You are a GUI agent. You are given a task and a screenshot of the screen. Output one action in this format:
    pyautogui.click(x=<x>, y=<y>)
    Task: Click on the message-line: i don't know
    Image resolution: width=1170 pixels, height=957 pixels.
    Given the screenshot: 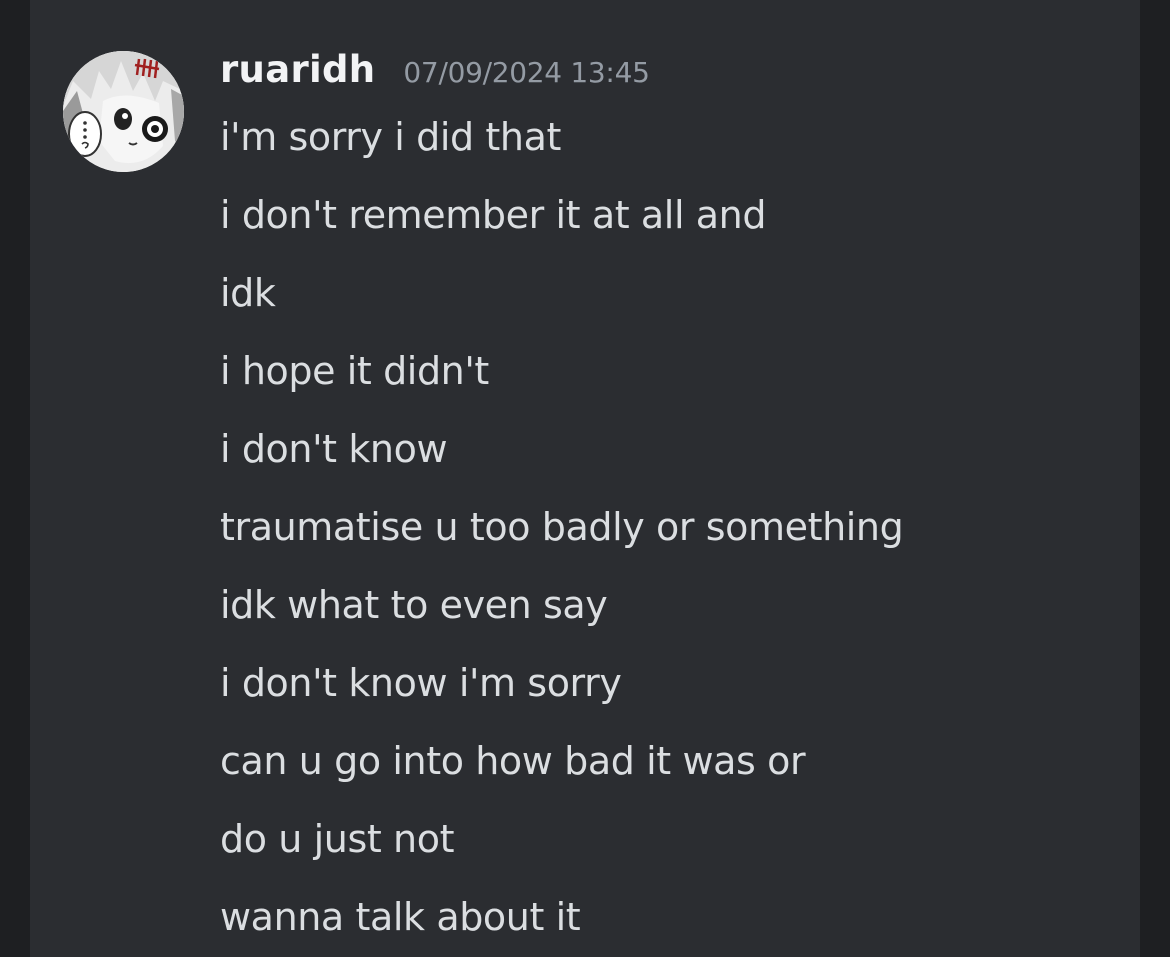 What is the action you would take?
    pyautogui.click(x=334, y=449)
    